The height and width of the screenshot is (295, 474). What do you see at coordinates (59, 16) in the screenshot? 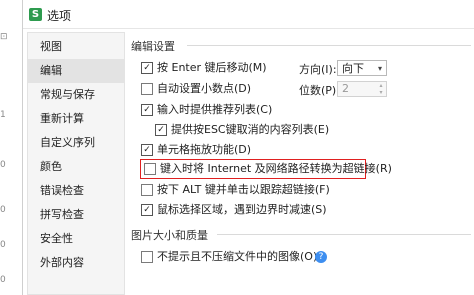
I see `window-title: 选项` at bounding box center [59, 16].